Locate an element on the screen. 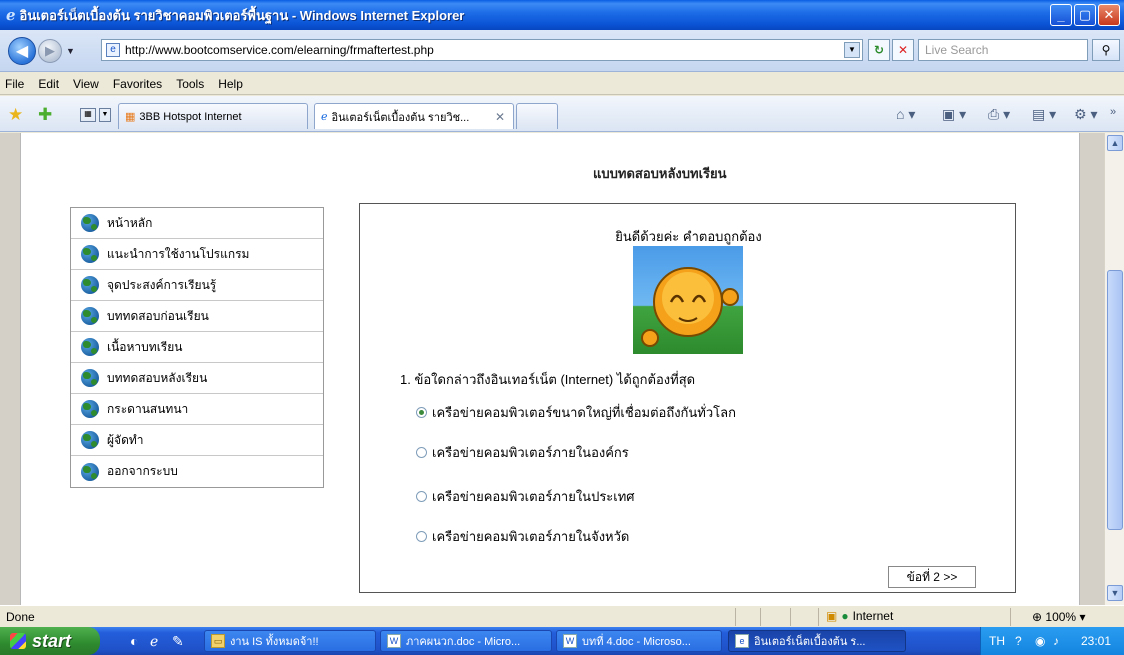  print-icon: ⎙ ▾ is located at coordinates (999, 114).